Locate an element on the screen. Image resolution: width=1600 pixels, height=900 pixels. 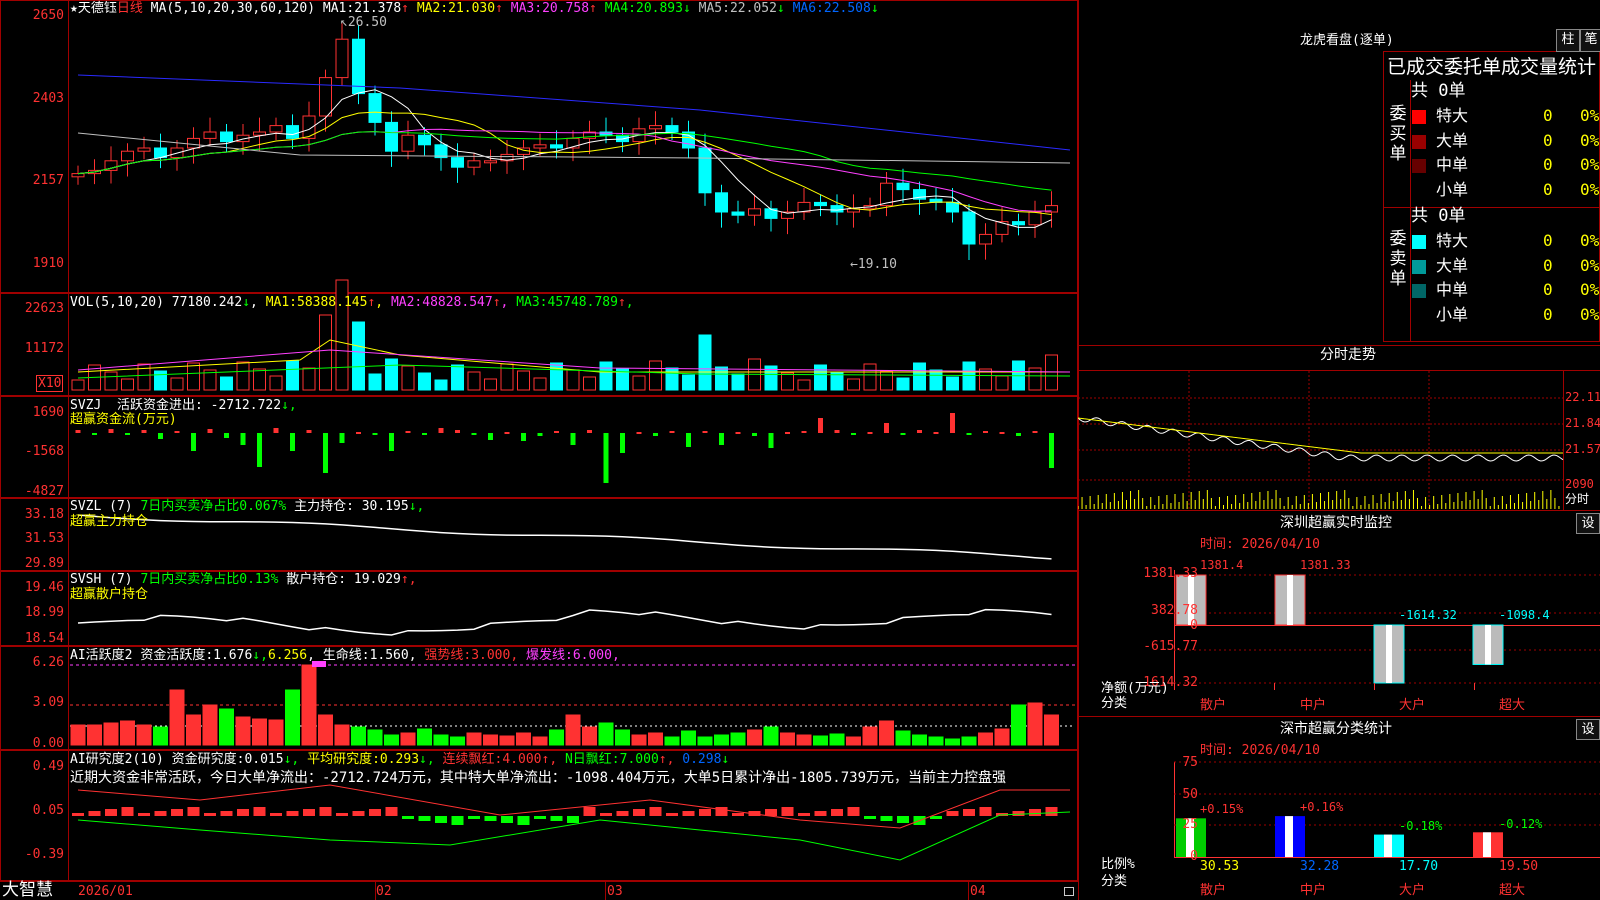
class-bar-shine is located at coordinates (1487, 844).